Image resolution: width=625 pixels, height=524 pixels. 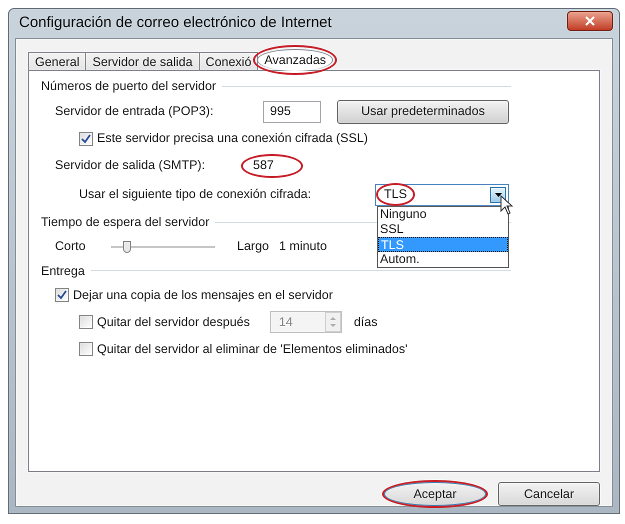 I want to click on timeout-reading: 1 minuto, so click(x=302, y=247).